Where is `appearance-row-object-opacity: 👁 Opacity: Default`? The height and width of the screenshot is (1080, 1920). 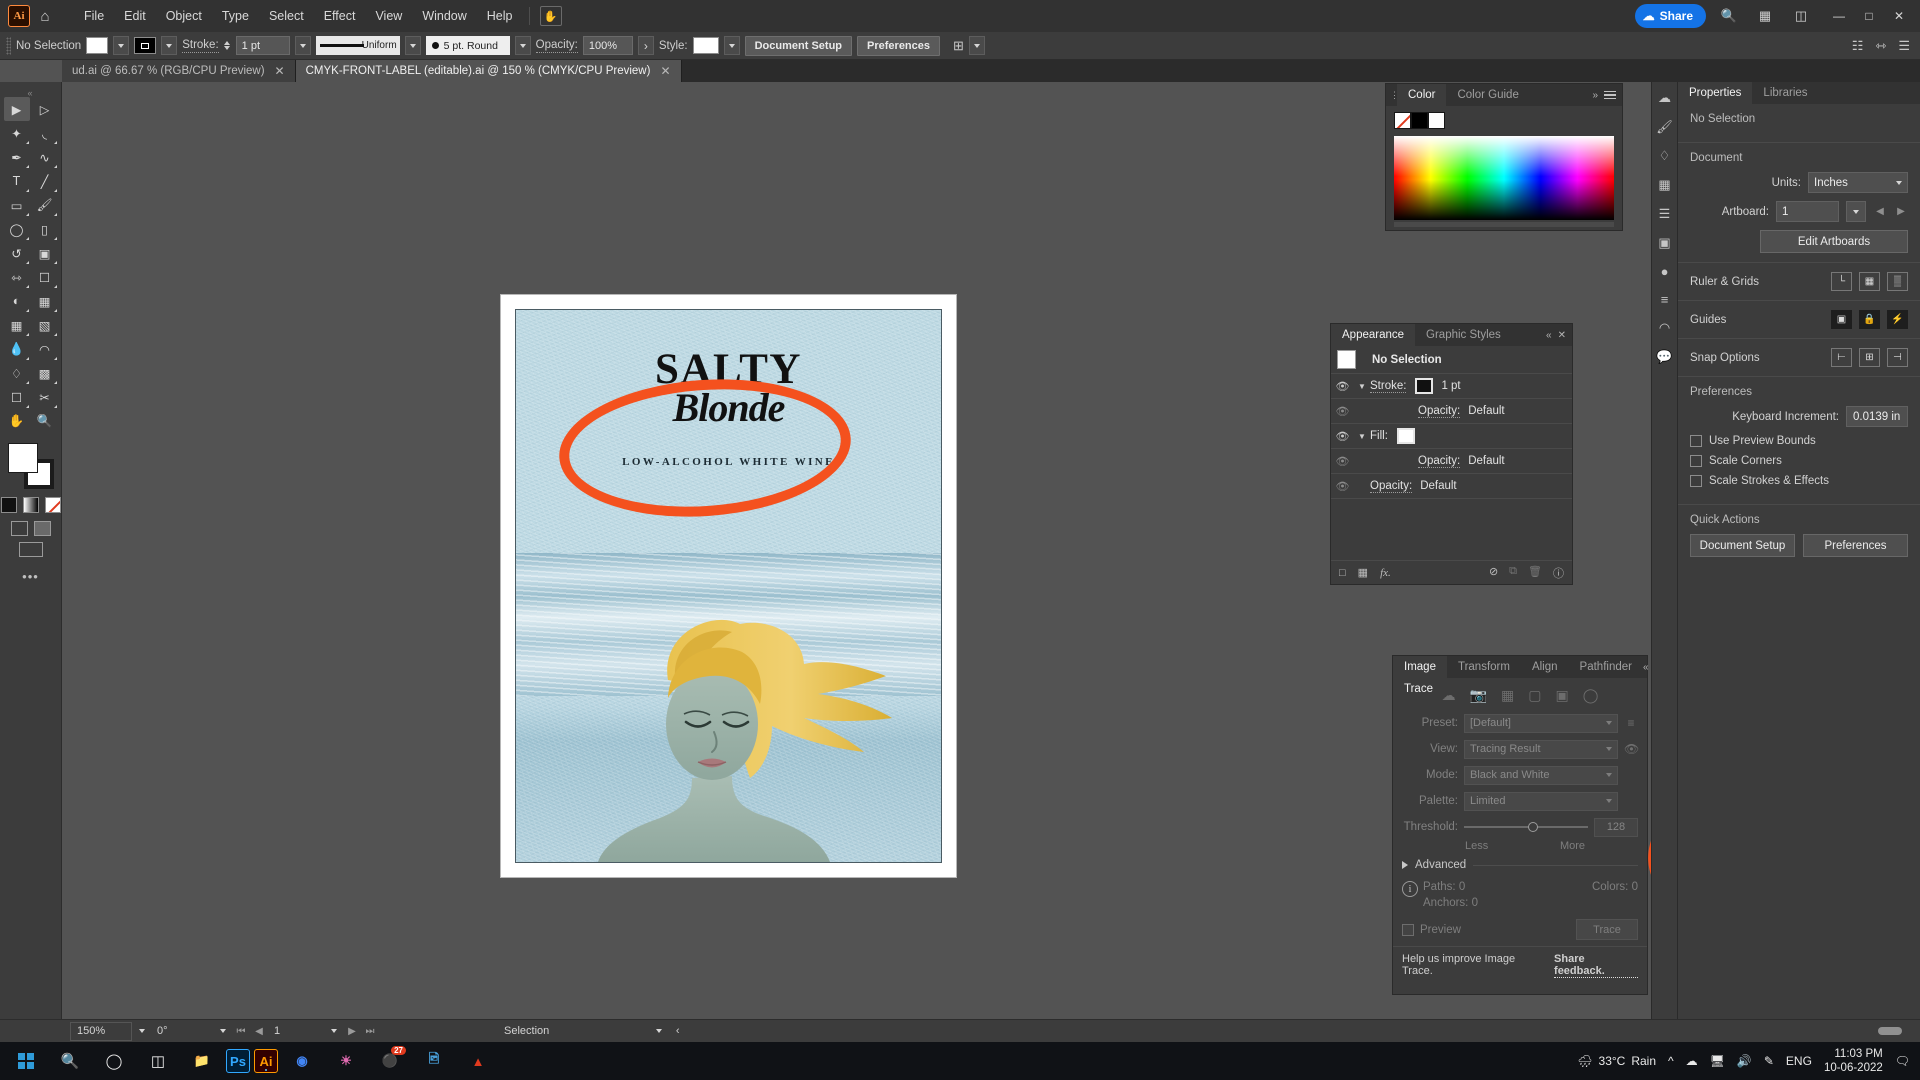 appearance-row-object-opacity: 👁 Opacity: Default is located at coordinates (1451, 486).